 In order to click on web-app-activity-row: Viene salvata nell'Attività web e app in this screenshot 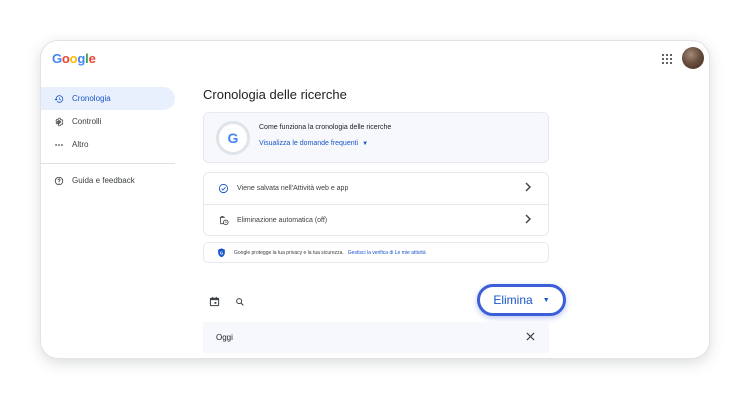, I will do `click(376, 188)`.